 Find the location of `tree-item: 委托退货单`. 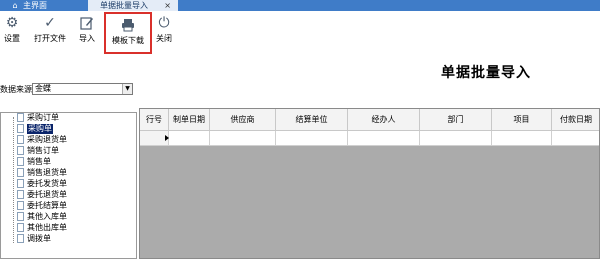

tree-item: 委托退货单 is located at coordinates (42, 195).